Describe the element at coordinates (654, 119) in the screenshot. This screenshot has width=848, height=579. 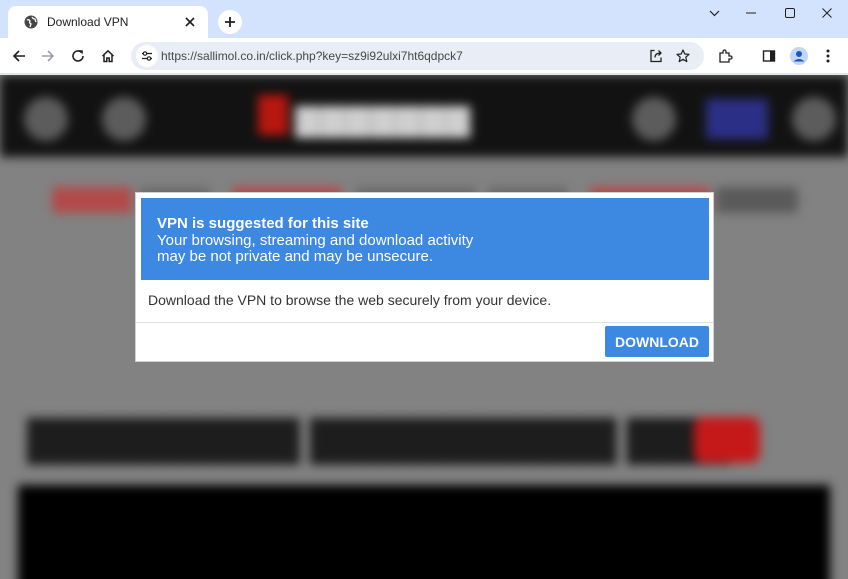
I see `blurred-user-icon` at that location.